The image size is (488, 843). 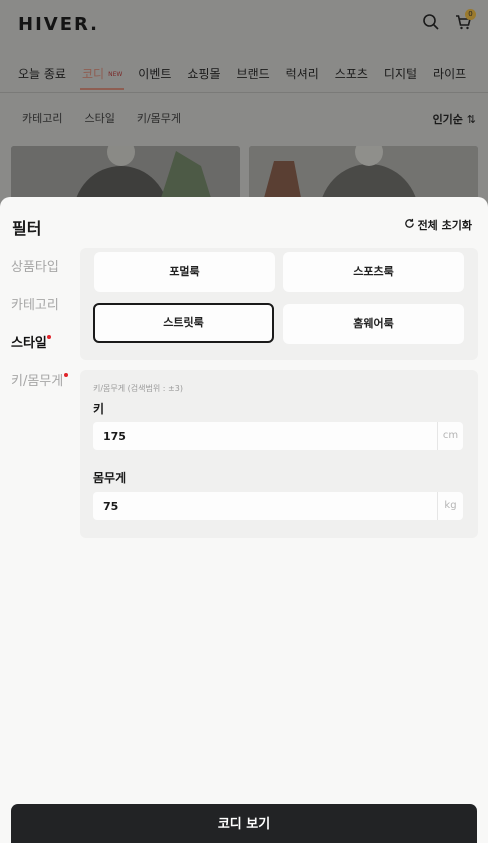 I want to click on nav-item-event: 이벤트, so click(x=154, y=73).